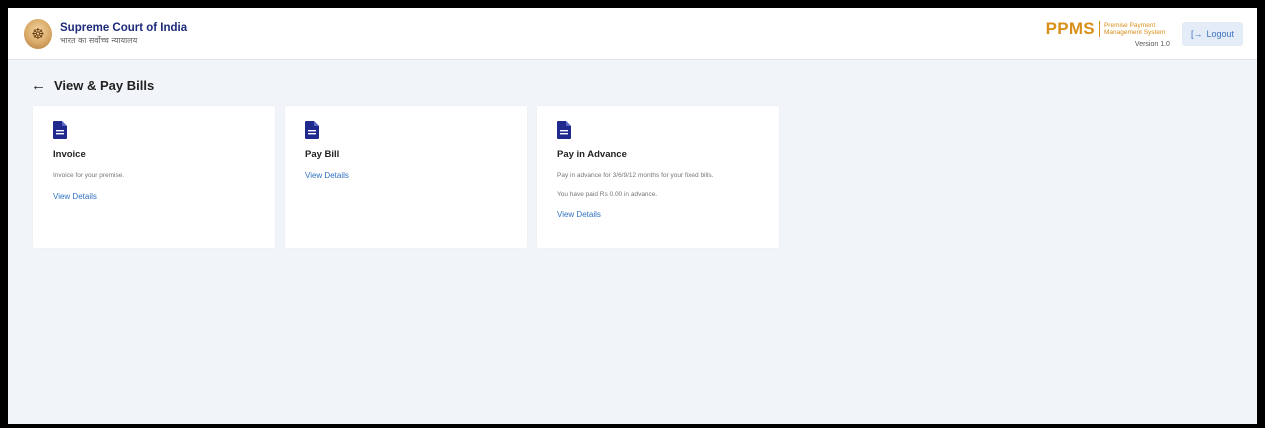 This screenshot has width=1265, height=428. What do you see at coordinates (104, 85) in the screenshot?
I see `page-title: View & Pay Bills` at bounding box center [104, 85].